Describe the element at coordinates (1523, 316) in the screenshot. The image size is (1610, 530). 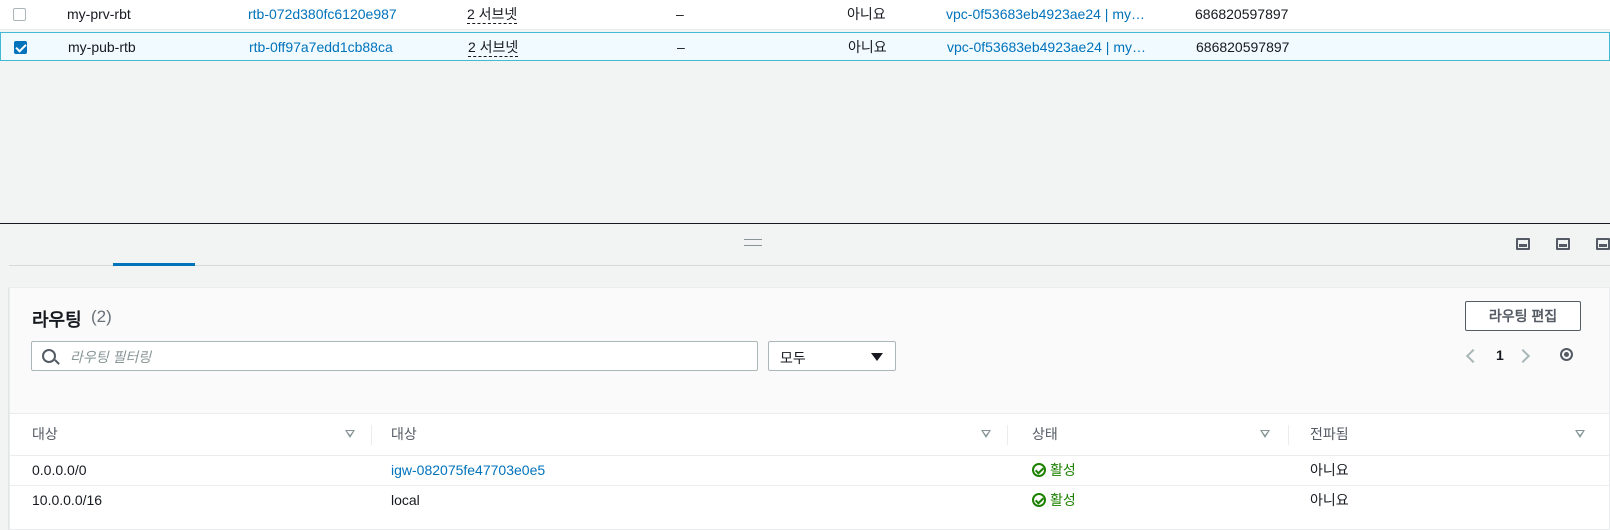
I see `edit-routes-button: 라우팅 편집` at that location.